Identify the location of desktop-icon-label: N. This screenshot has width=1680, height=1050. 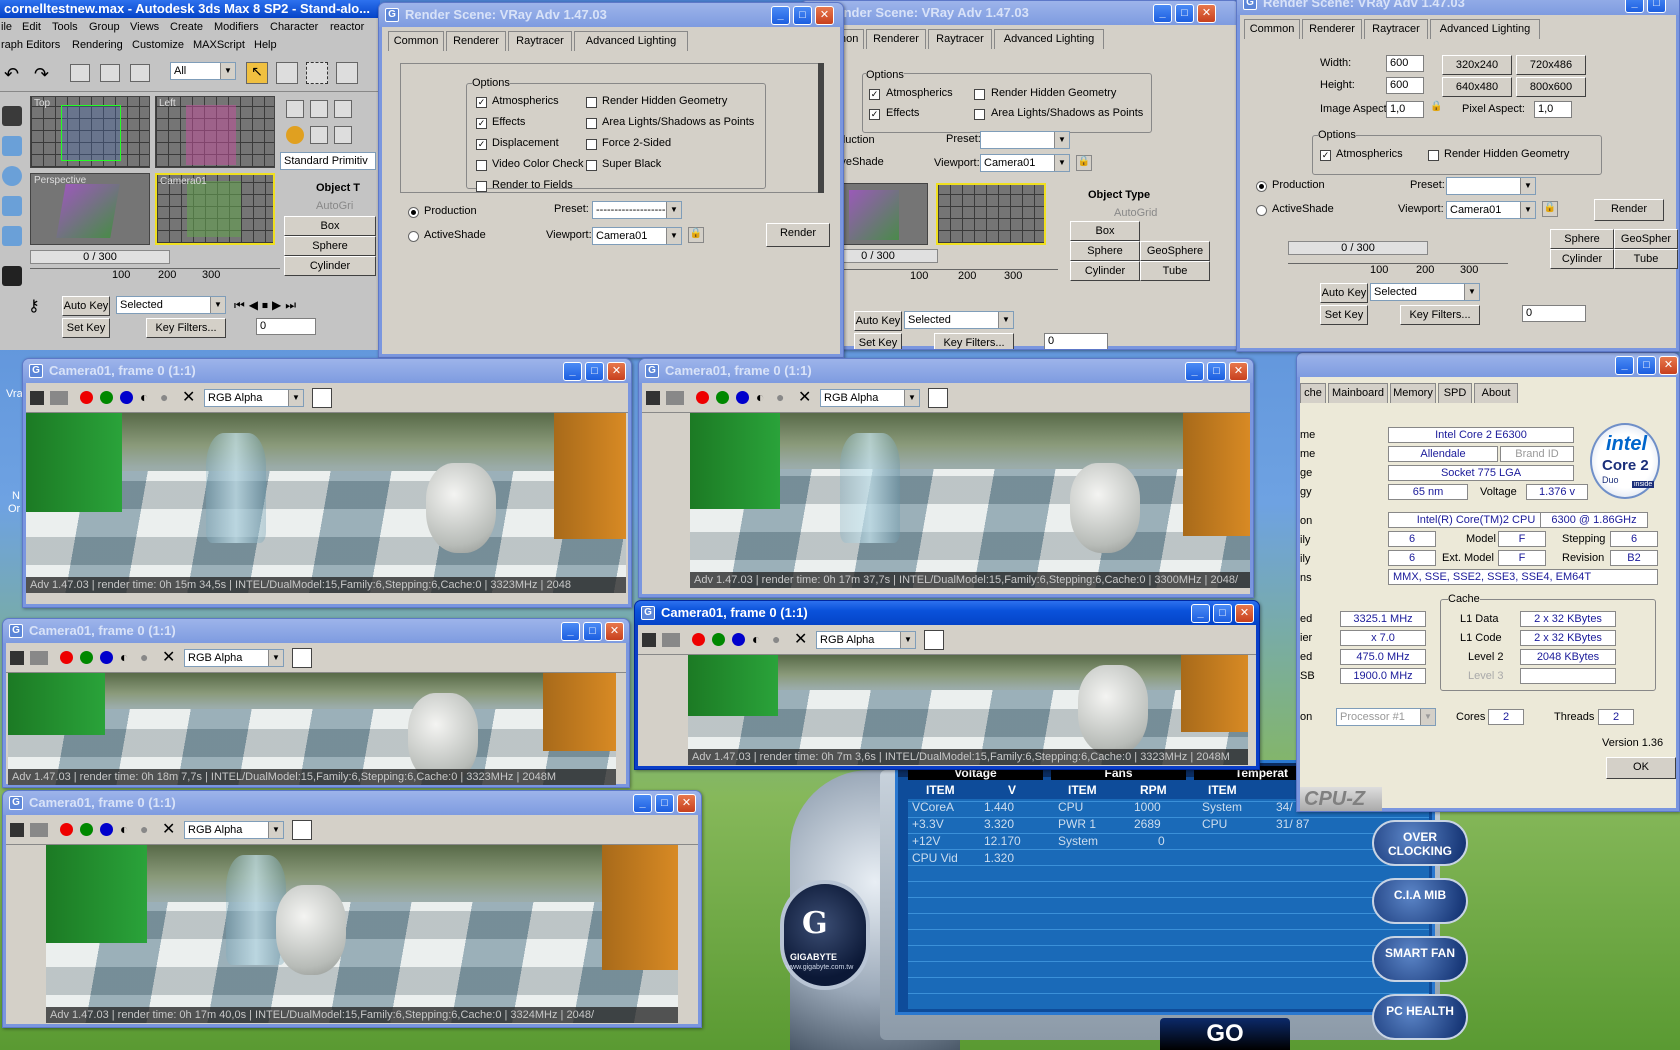
(16, 496).